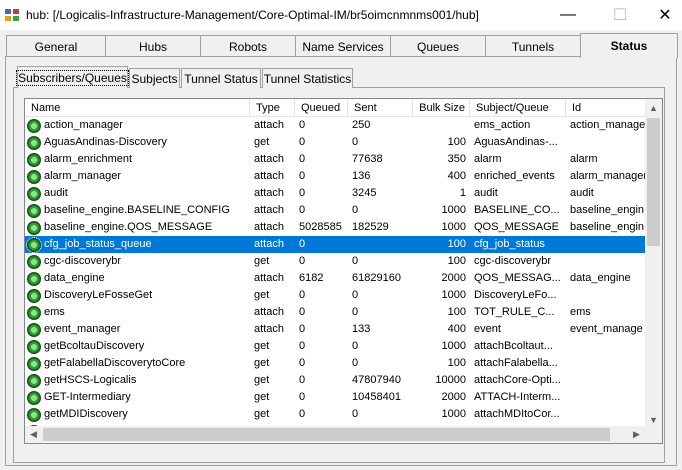 This screenshot has width=682, height=470. Describe the element at coordinates (272, 108) in the screenshot. I see `column-header-type: Type` at that location.